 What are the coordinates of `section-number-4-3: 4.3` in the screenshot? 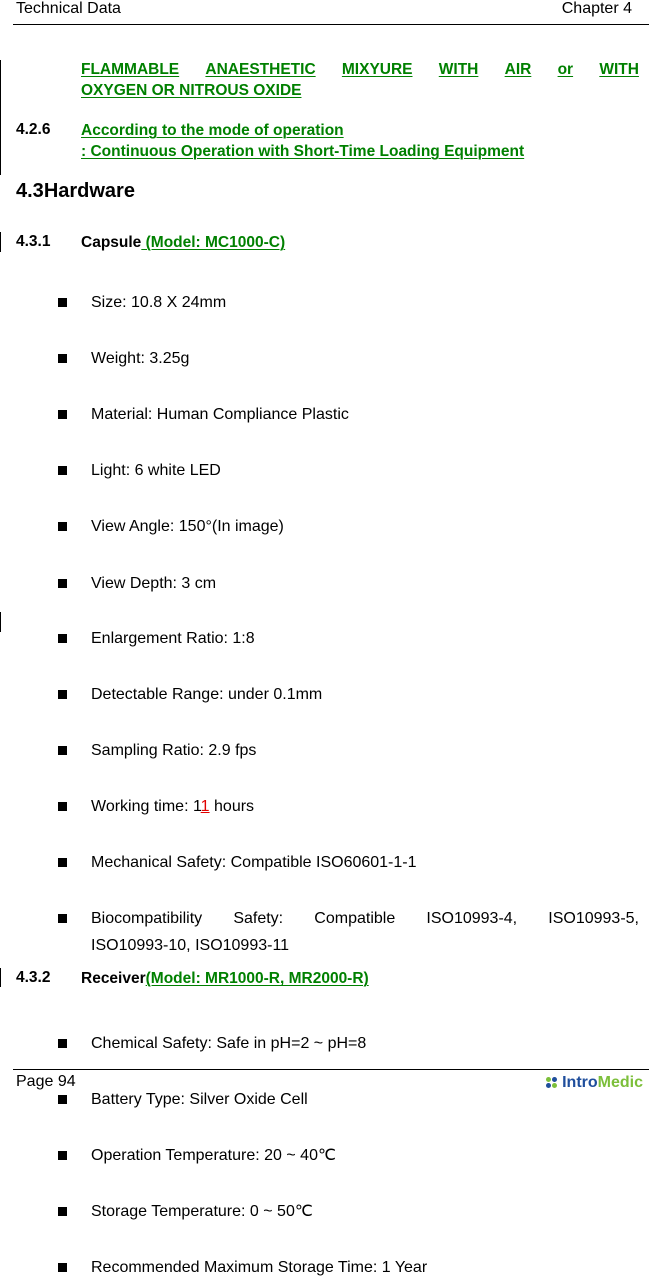 It's located at (30, 191).